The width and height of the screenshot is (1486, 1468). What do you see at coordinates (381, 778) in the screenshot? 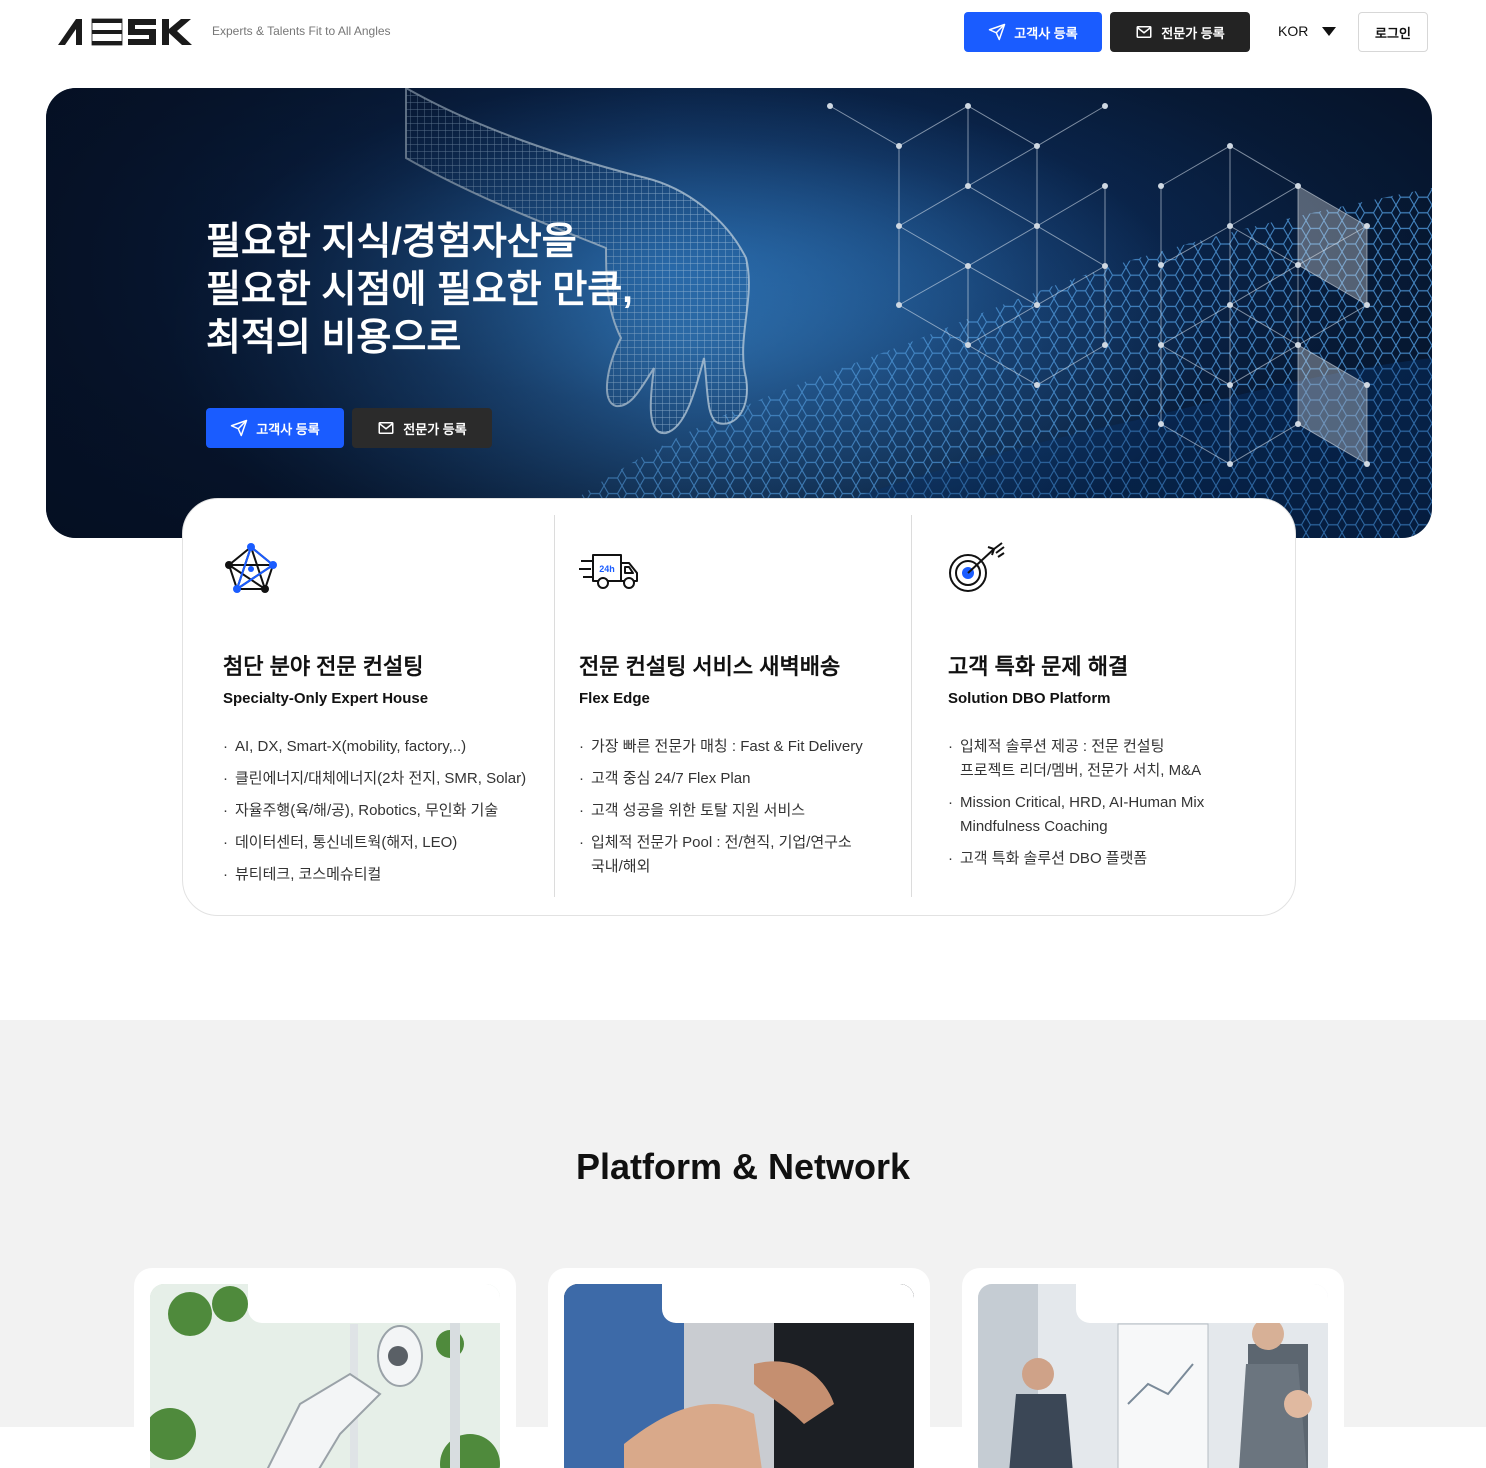
I see `feature-item-text: 클린에너지/대체에너지(2차 전지, SMR, Solar)` at bounding box center [381, 778].